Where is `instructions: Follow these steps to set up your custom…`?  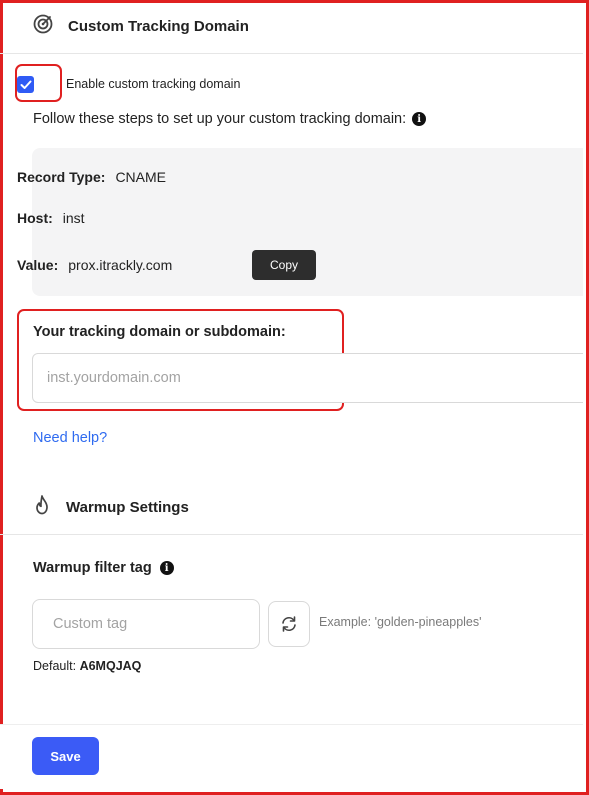 instructions: Follow these steps to set up your custom… is located at coordinates (230, 119).